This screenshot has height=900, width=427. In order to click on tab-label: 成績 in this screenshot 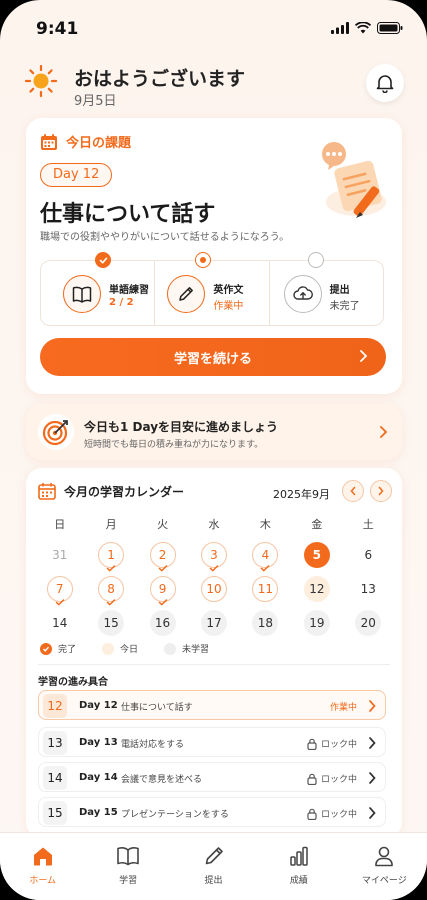, I will do `click(298, 881)`.